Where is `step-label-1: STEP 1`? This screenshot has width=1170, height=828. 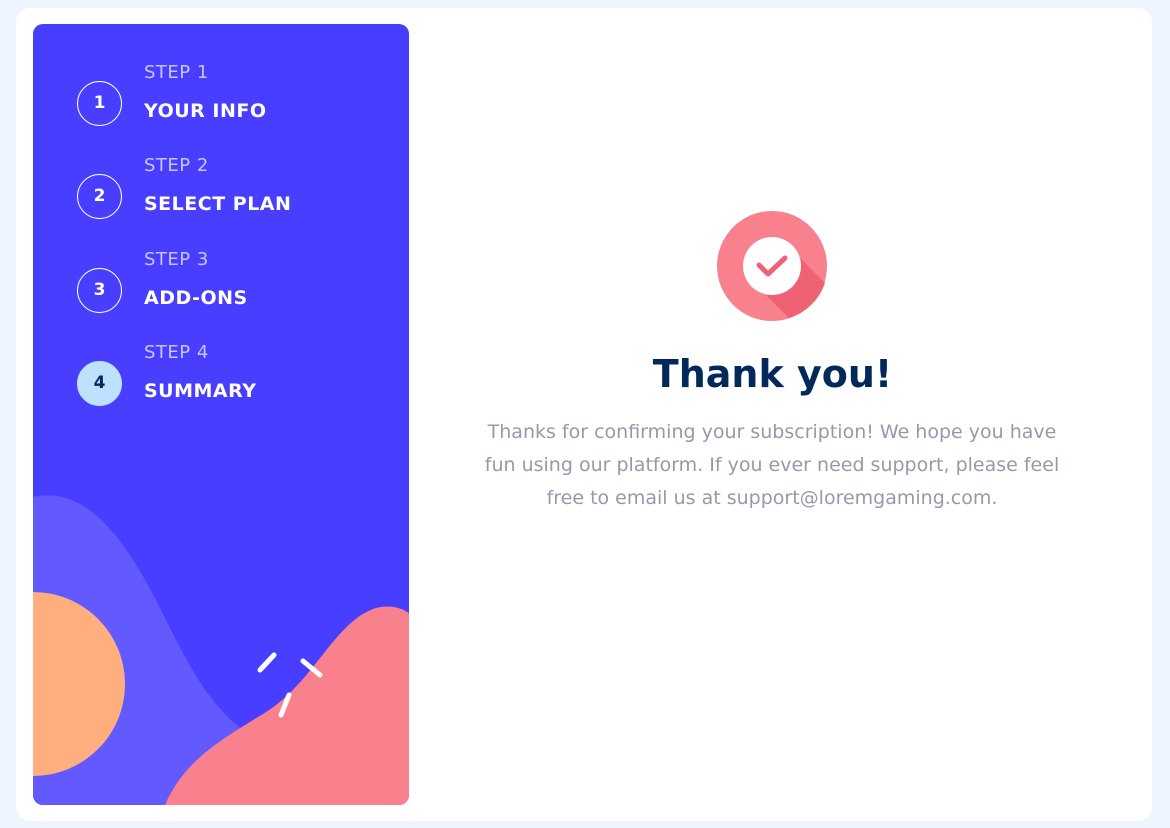
step-label-1: STEP 1 is located at coordinates (176, 72).